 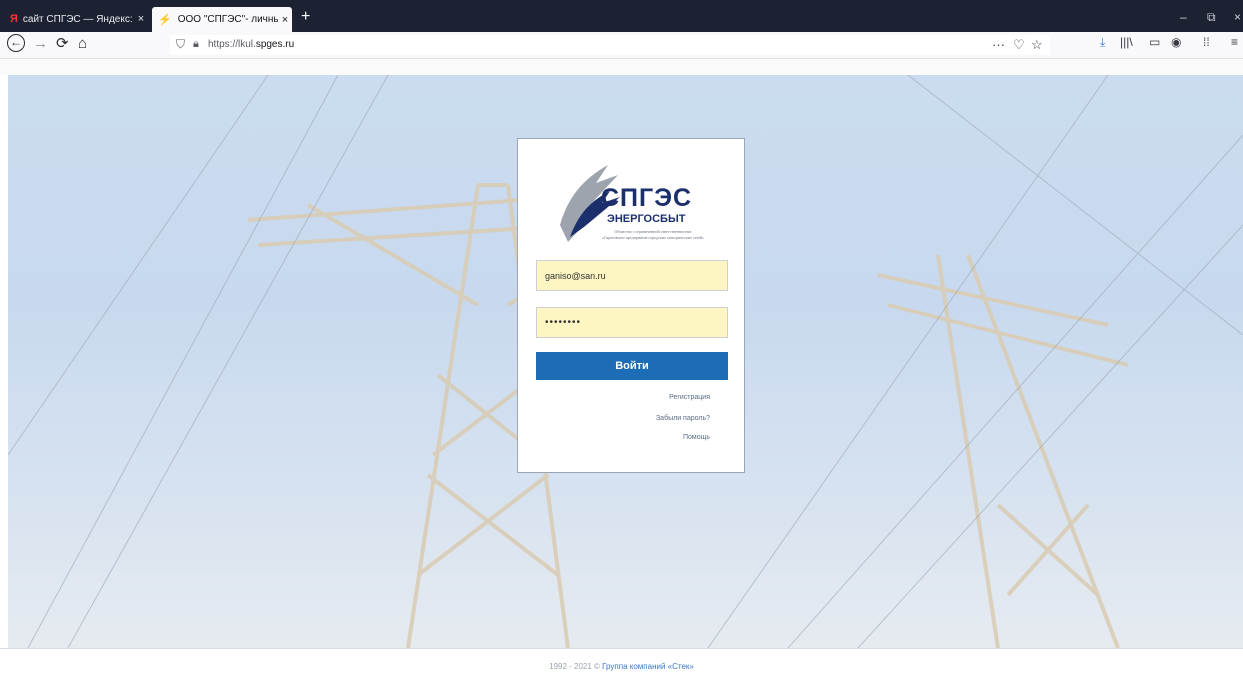 What do you see at coordinates (62, 44) in the screenshot?
I see `reload-icon: ⟳` at bounding box center [62, 44].